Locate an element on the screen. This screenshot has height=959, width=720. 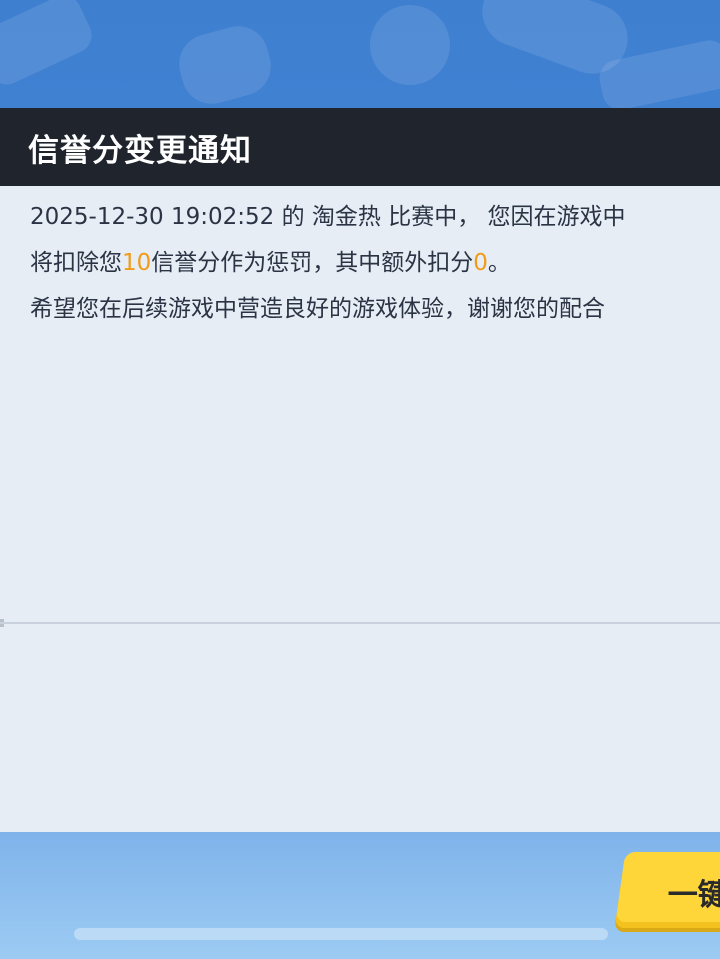
content-divider is located at coordinates (360, 623).